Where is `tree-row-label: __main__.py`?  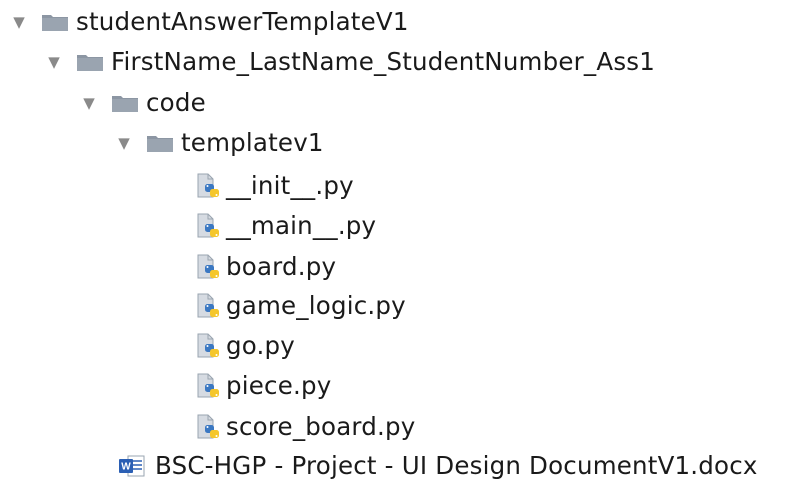 tree-row-label: __main__.py is located at coordinates (301, 225).